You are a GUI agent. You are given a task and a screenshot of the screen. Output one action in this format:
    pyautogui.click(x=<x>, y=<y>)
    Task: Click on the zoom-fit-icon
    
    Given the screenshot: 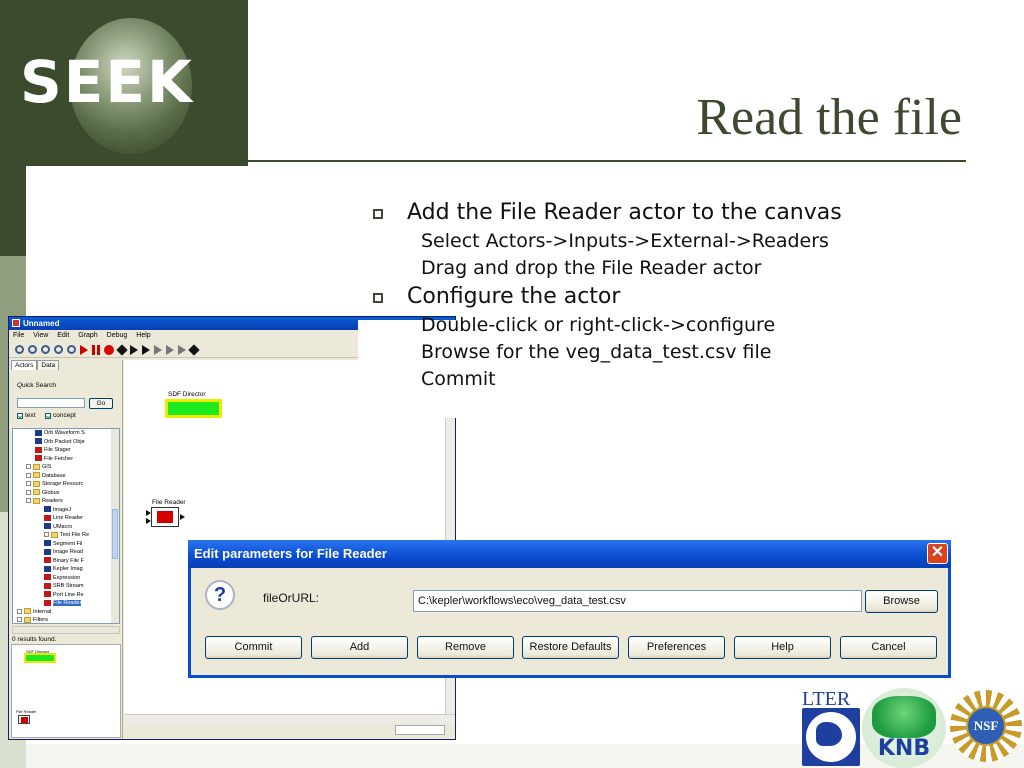 What is the action you would take?
    pyautogui.click(x=45, y=349)
    